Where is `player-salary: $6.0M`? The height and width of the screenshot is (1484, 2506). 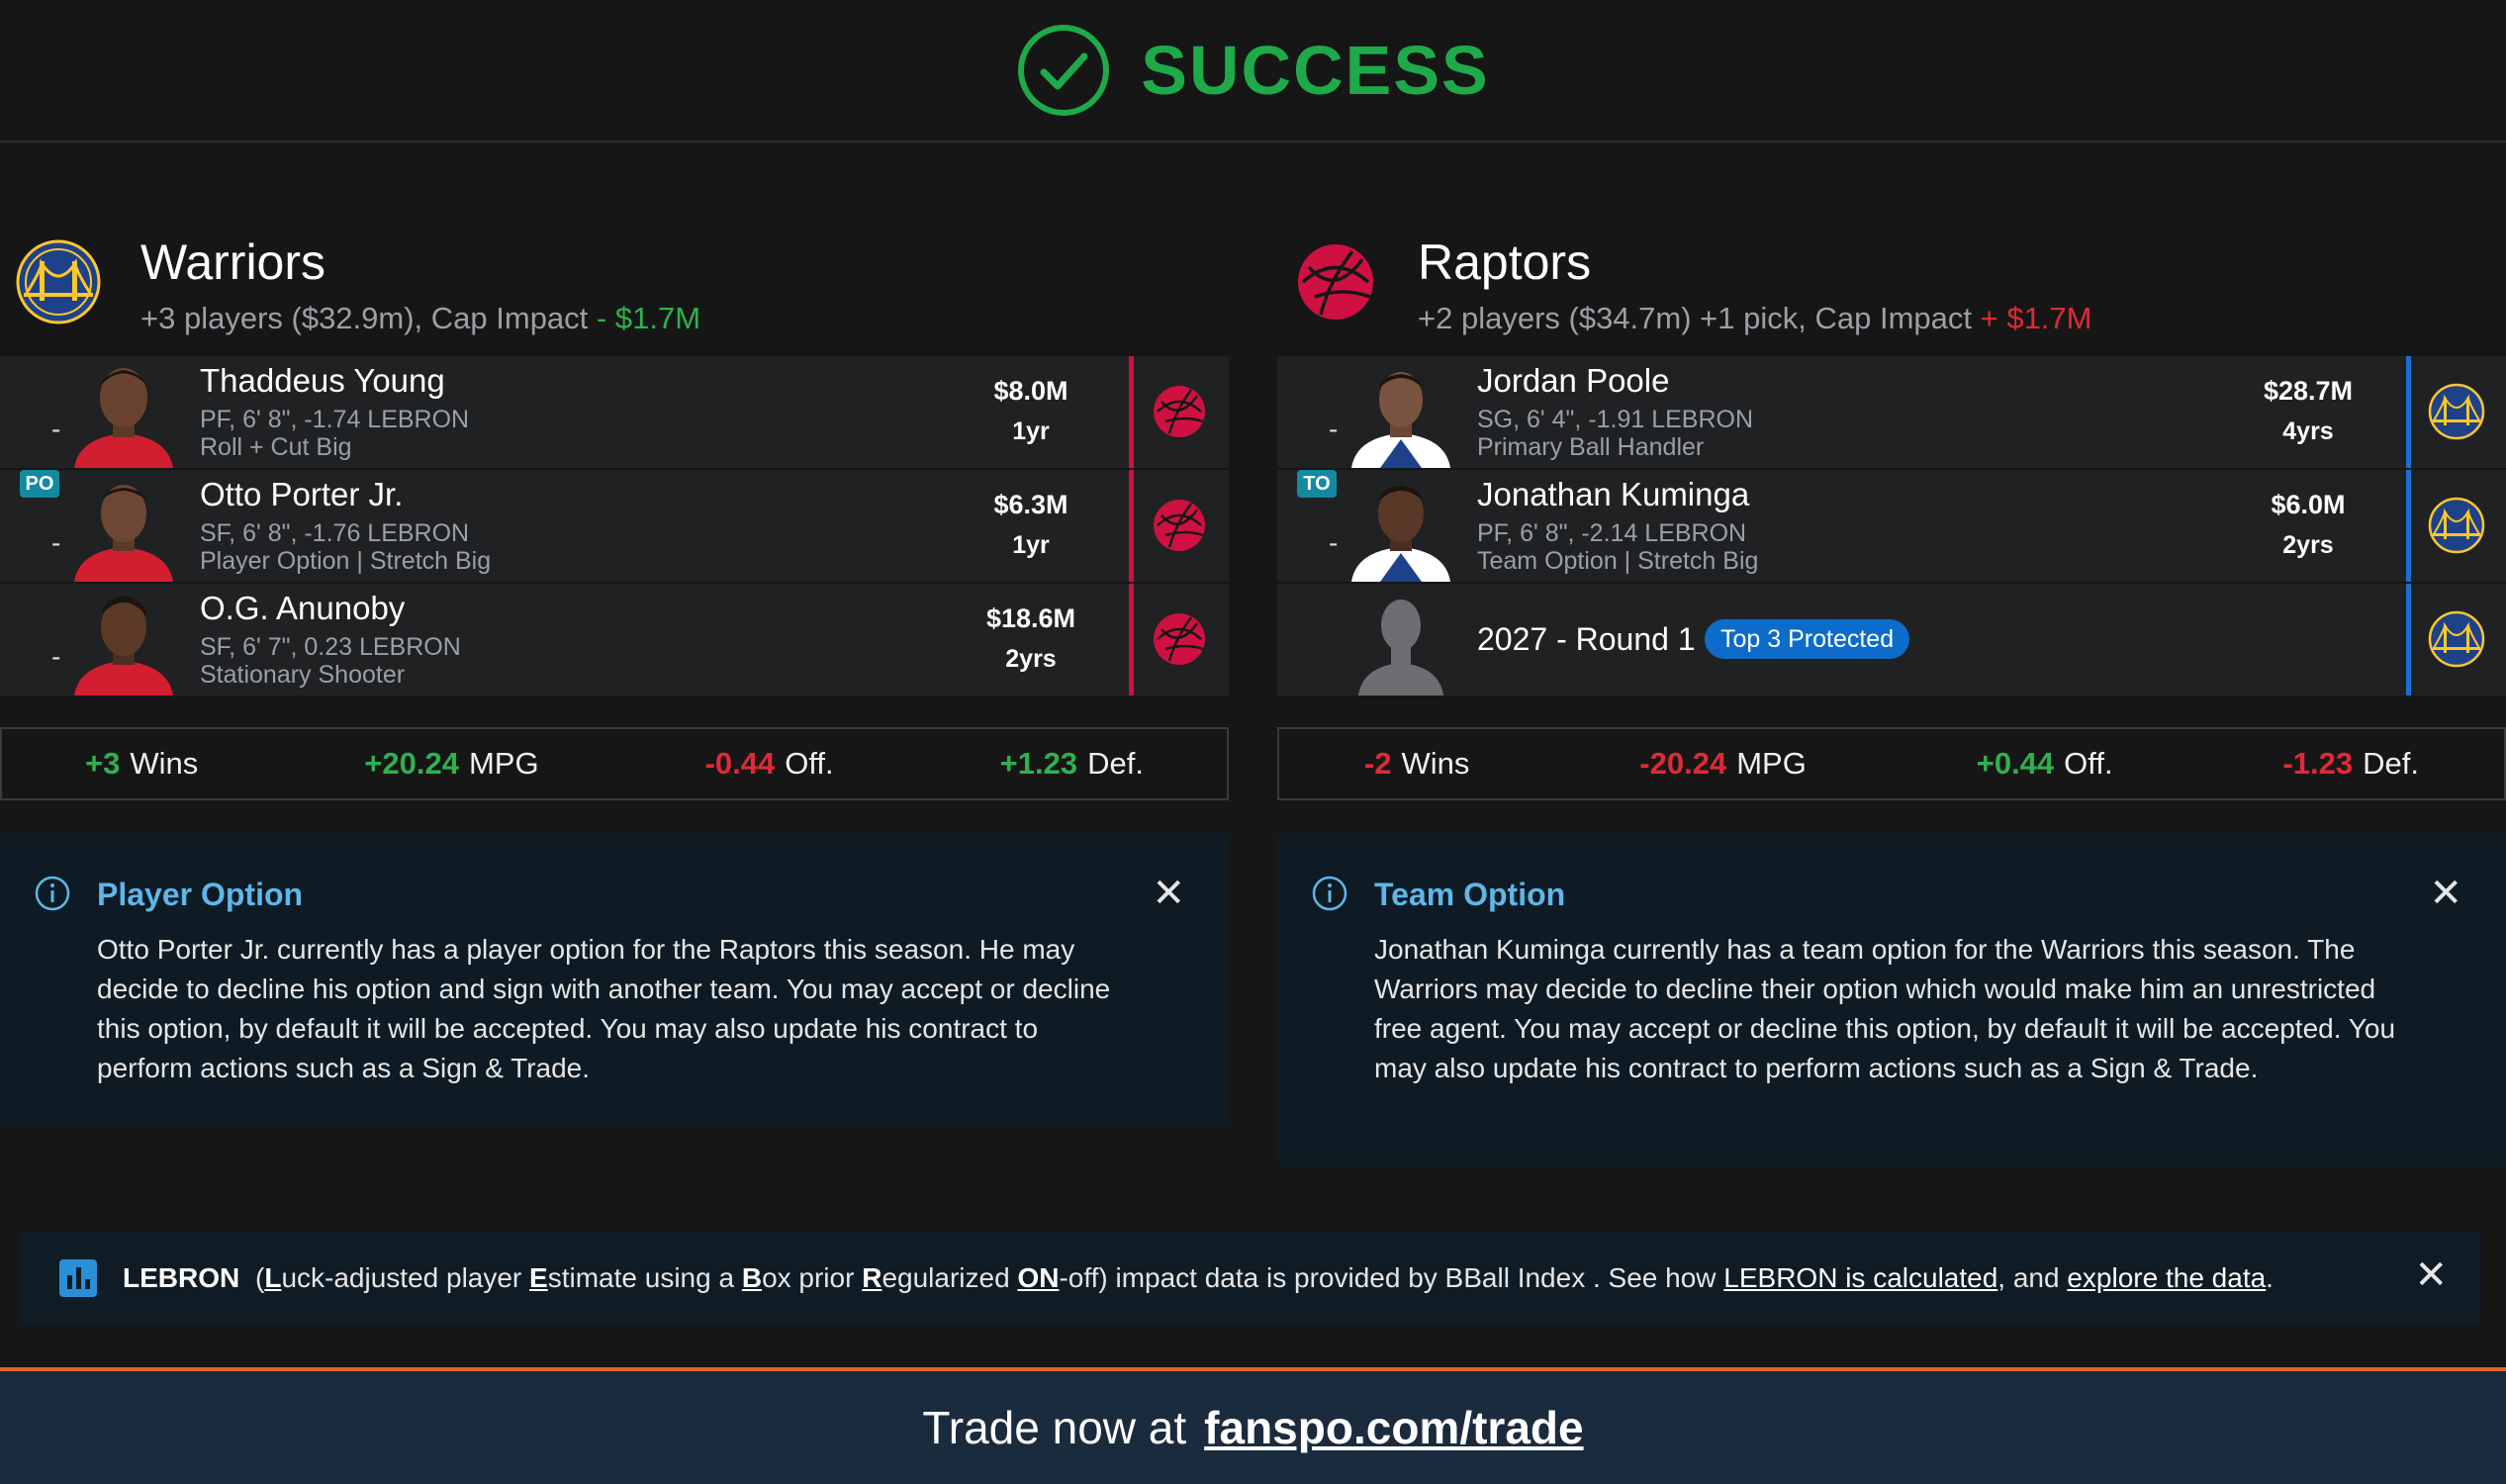
player-salary: $6.0M is located at coordinates (2309, 504).